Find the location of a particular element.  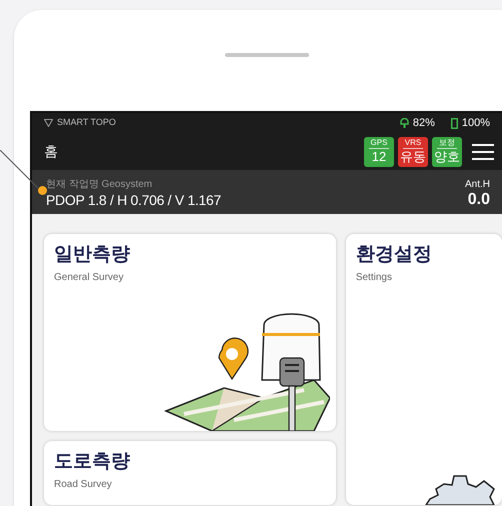

card-subtitle: Road Survey is located at coordinates (83, 485).